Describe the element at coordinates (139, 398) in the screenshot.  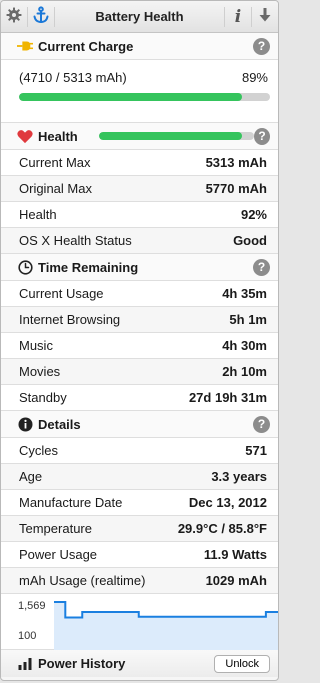
I see `info-row: Standby 27d 19h 31m` at that location.